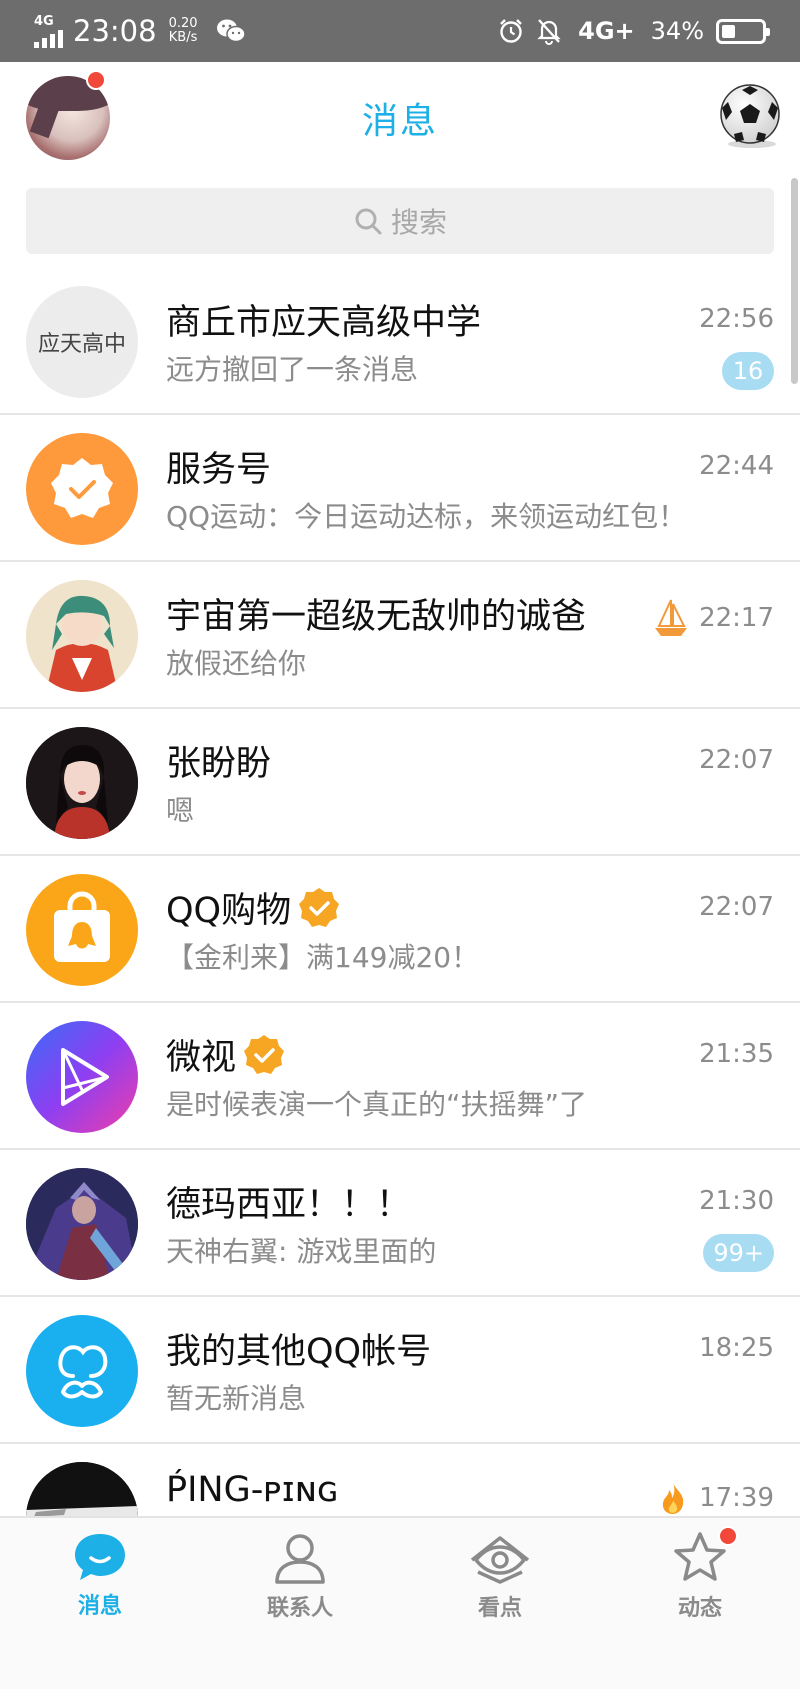 This screenshot has width=800, height=1689. Describe the element at coordinates (743, 31) in the screenshot. I see `battery-icon` at that location.